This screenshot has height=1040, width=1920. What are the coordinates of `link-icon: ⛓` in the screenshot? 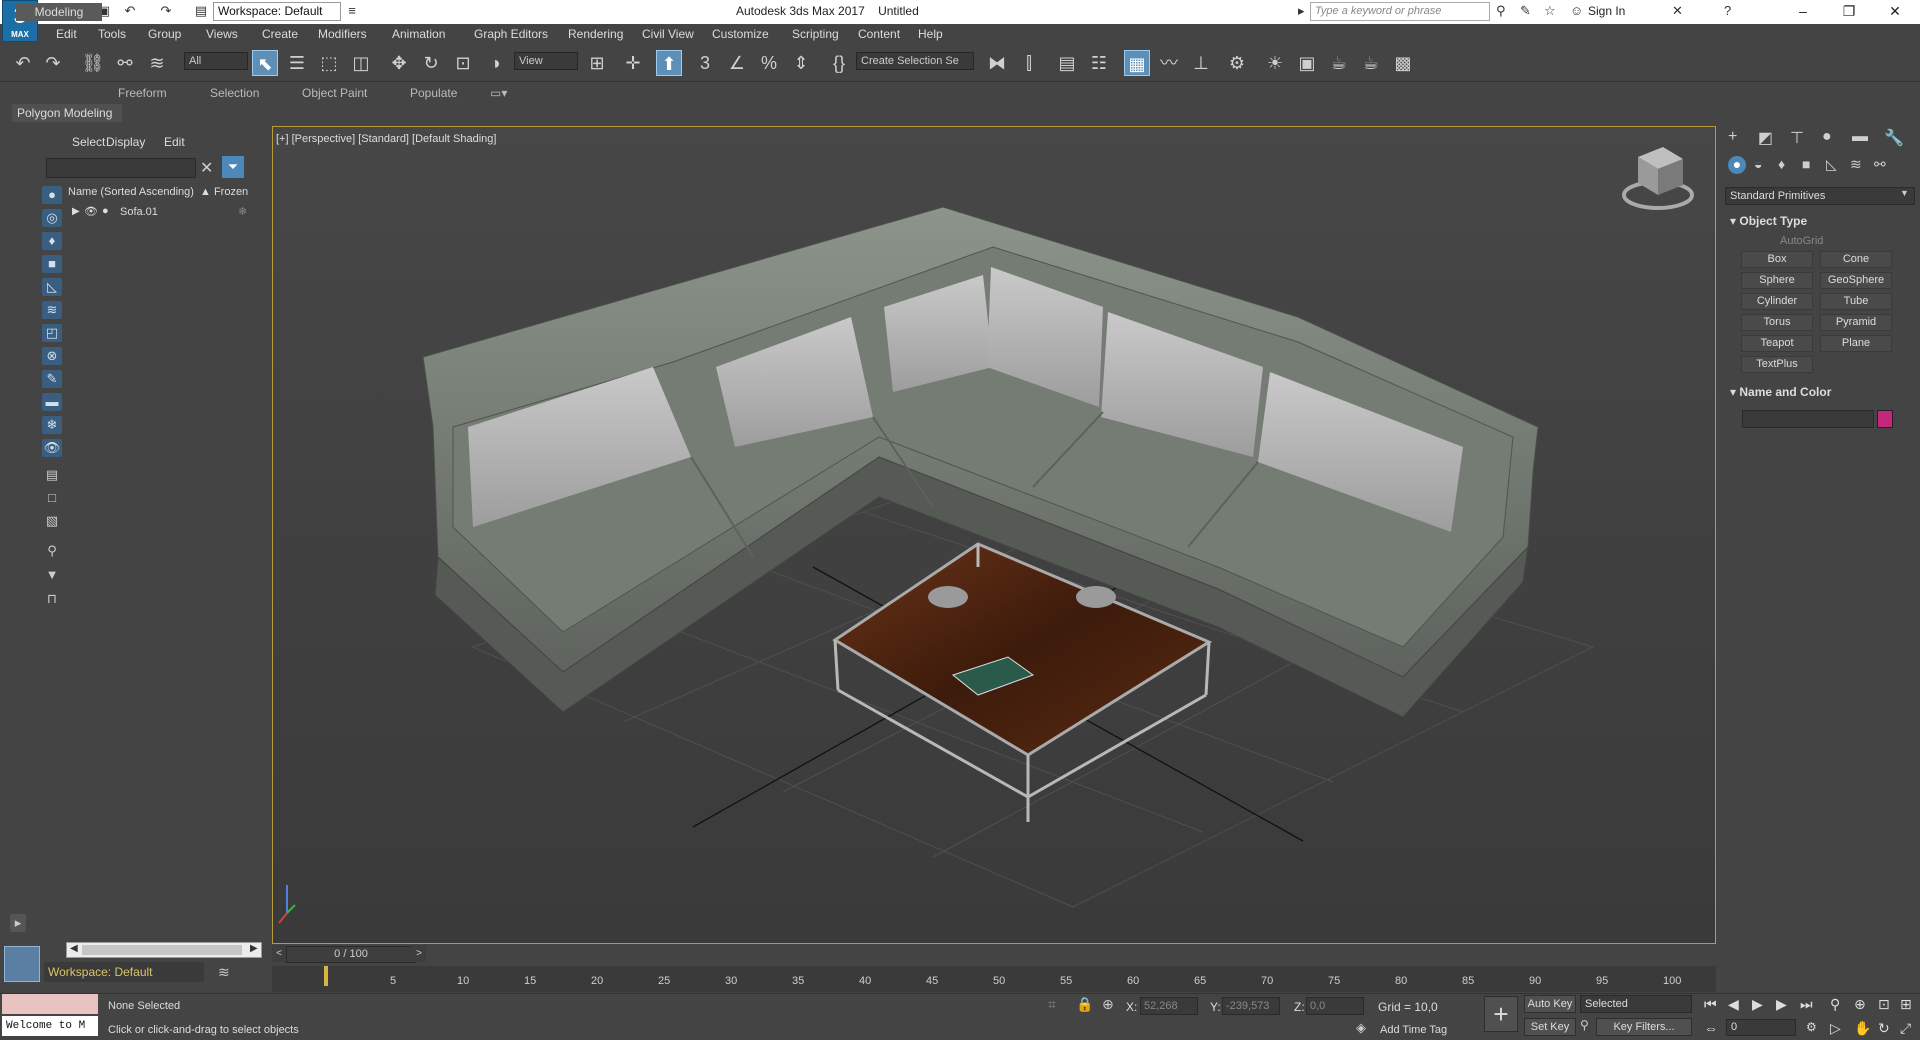 It's located at (93, 63).